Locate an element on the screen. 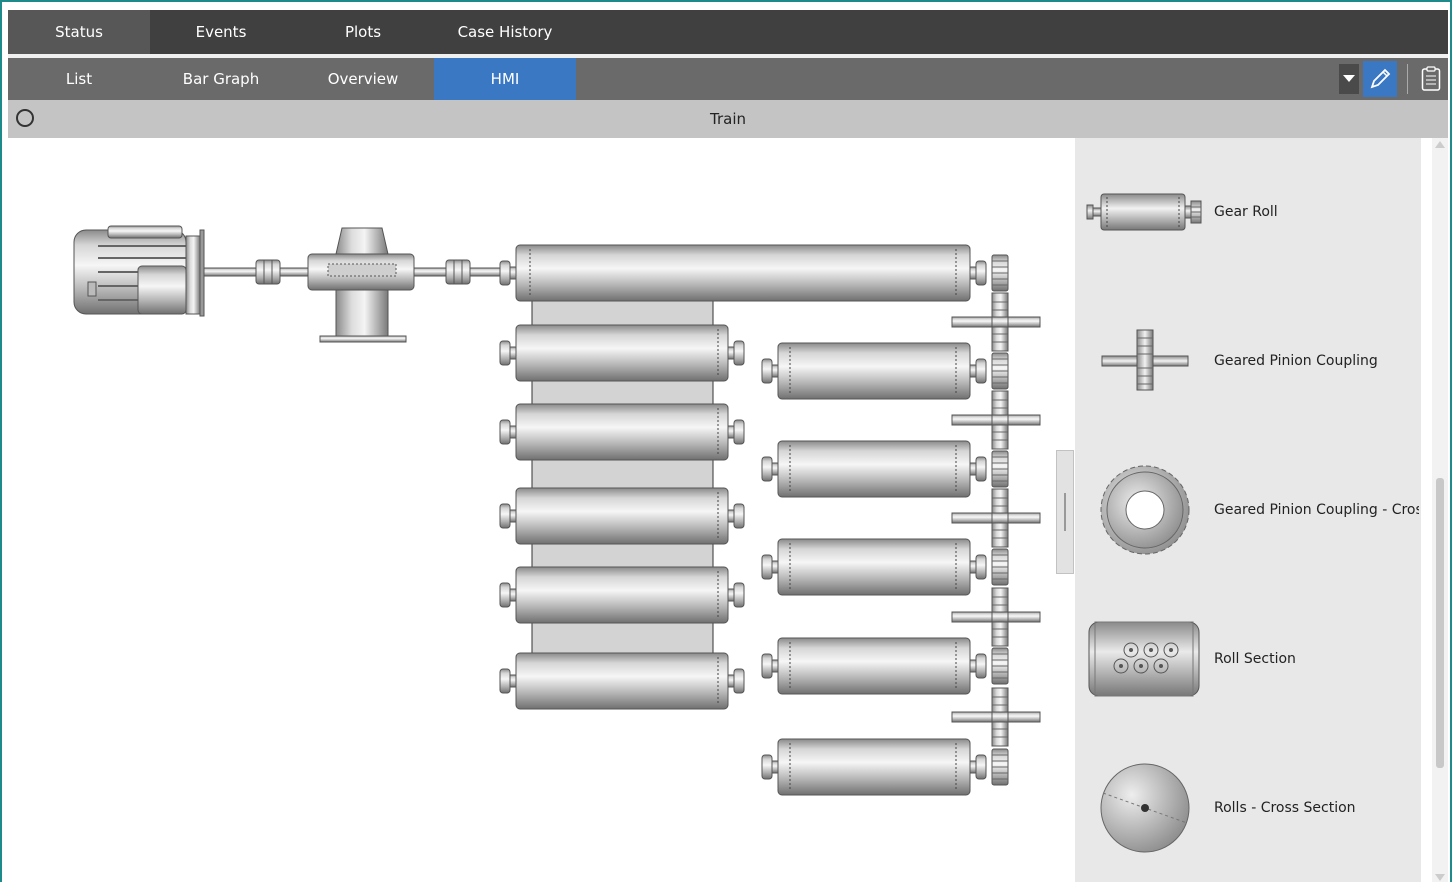 The image size is (1452, 882). roll-section-icon is located at coordinates (1145, 659).